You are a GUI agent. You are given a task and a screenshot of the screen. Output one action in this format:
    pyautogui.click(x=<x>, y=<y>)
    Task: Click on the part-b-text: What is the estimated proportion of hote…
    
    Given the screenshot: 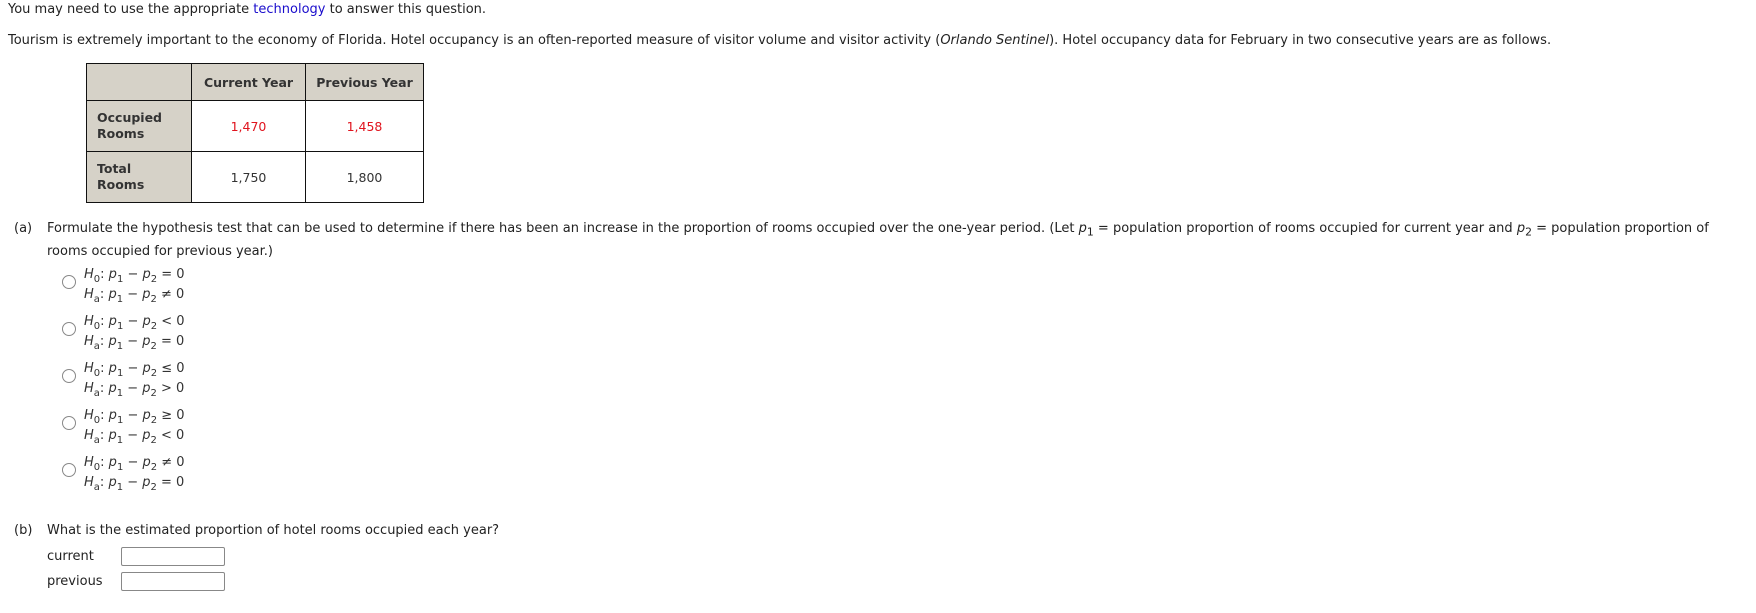 What is the action you would take?
    pyautogui.click(x=273, y=530)
    